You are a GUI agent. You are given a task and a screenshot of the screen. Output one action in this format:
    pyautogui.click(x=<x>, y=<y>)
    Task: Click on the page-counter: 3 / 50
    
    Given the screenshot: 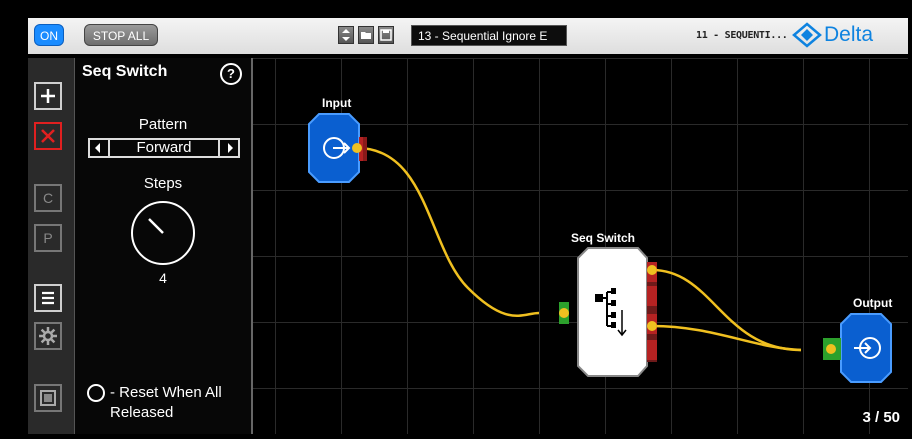 What is the action you would take?
    pyautogui.click(x=881, y=417)
    